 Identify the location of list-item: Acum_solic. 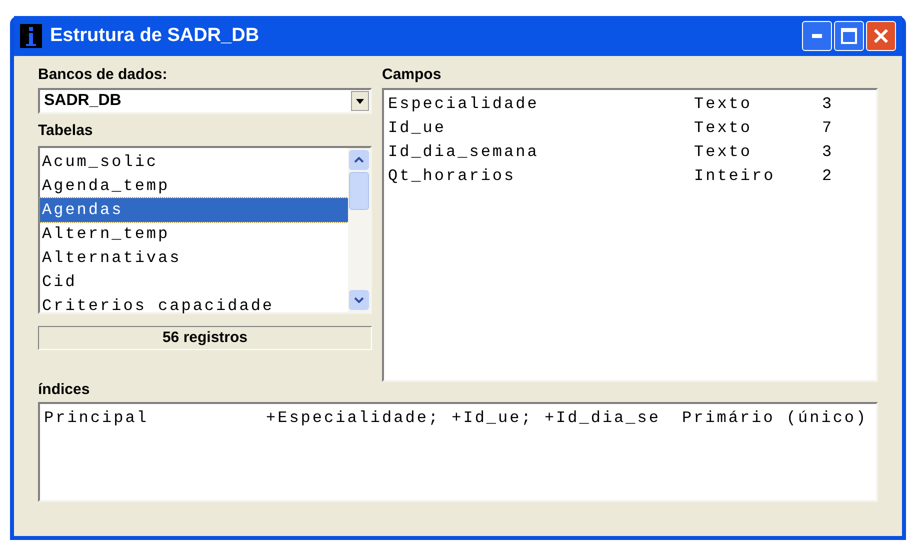
(194, 162).